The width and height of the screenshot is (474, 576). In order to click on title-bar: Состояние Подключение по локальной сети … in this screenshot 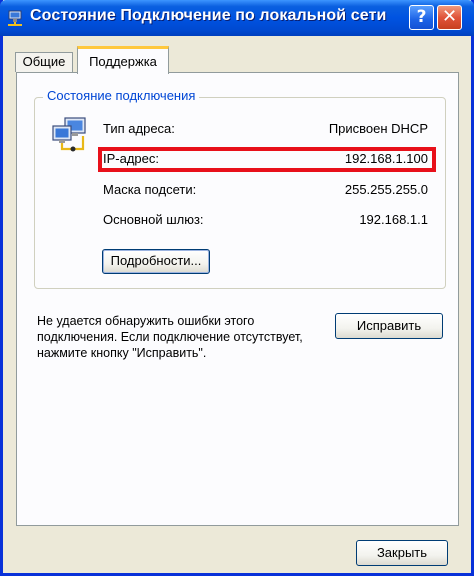, I will do `click(237, 18)`.